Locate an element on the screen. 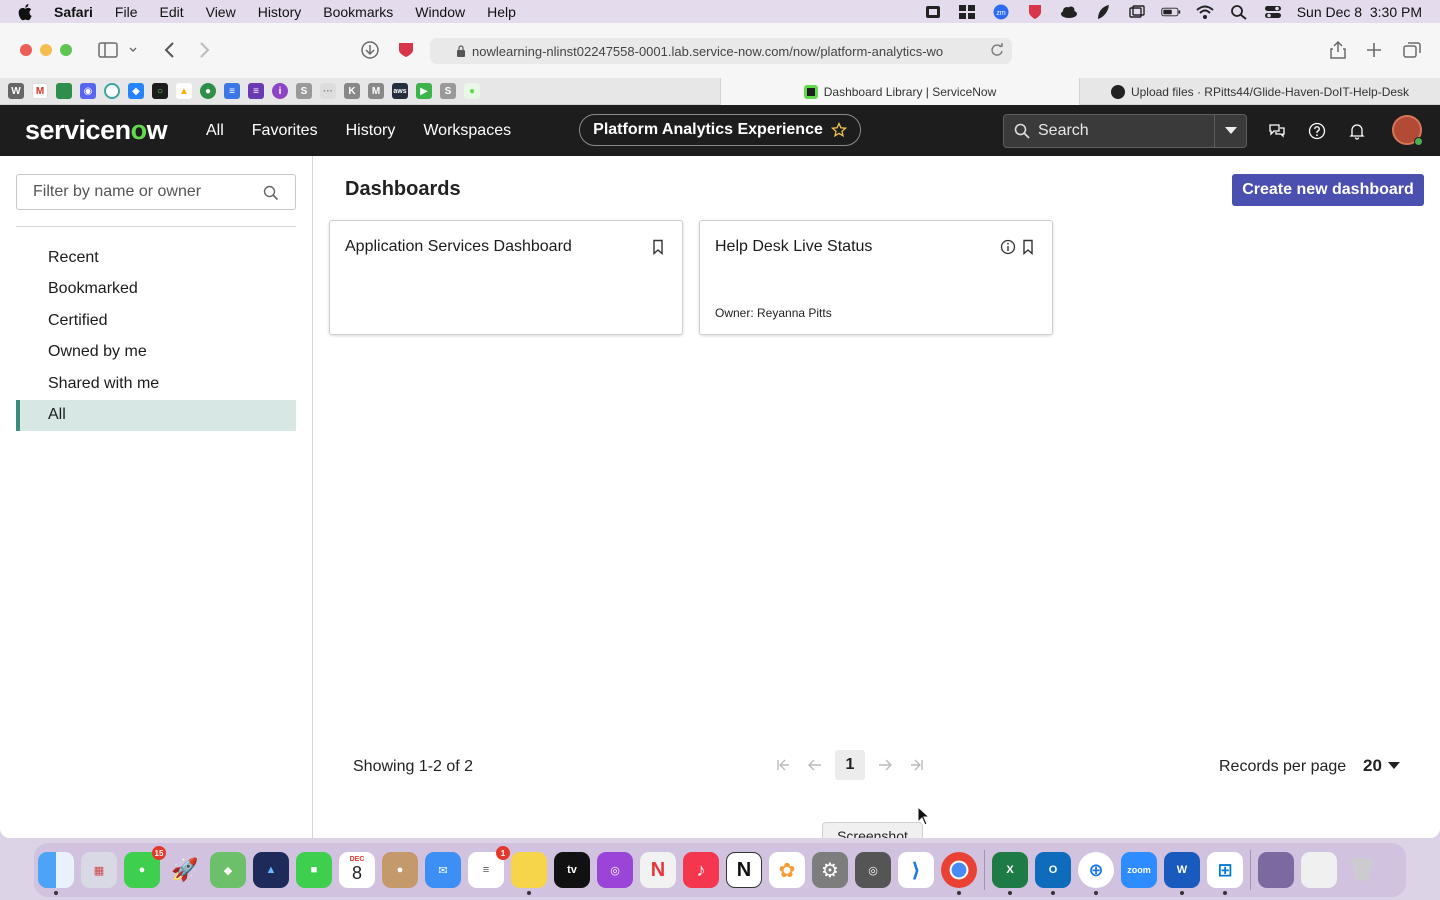 The width and height of the screenshot is (1440, 900). tab-dashboard-library: Dashboard Library | ServiceNow is located at coordinates (900, 91).